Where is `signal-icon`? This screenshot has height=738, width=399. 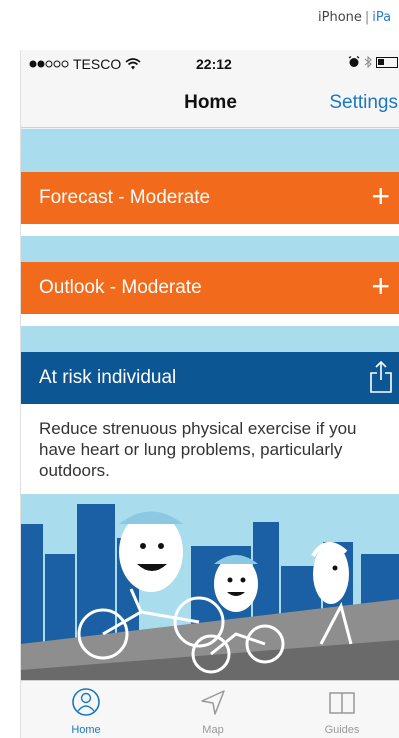 signal-icon is located at coordinates (49, 64).